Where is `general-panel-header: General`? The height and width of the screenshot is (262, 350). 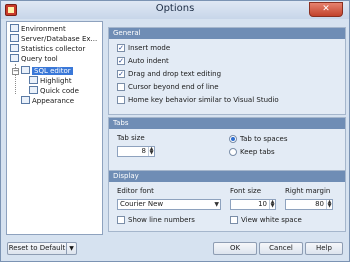 general-panel-header: General is located at coordinates (227, 33).